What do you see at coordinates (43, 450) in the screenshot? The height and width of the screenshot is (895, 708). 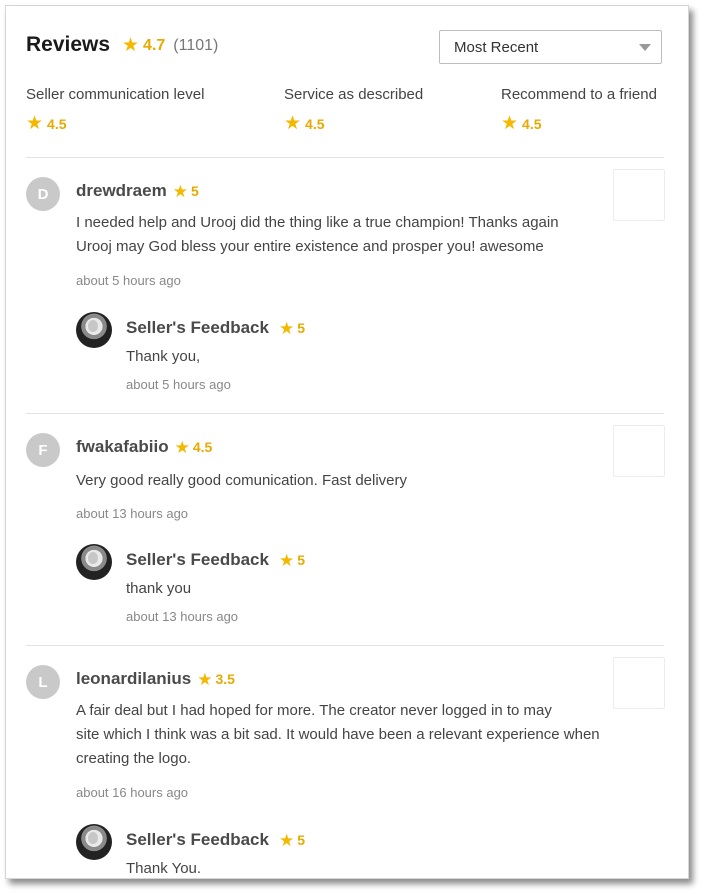 I see `avatar: F` at bounding box center [43, 450].